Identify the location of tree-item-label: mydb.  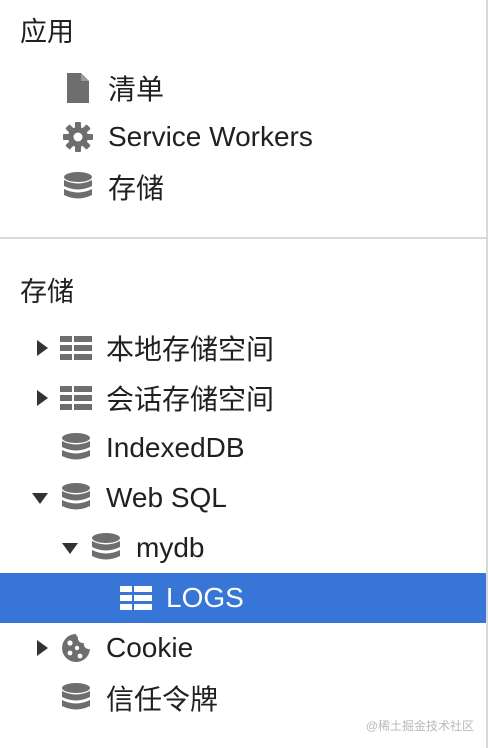
(170, 547).